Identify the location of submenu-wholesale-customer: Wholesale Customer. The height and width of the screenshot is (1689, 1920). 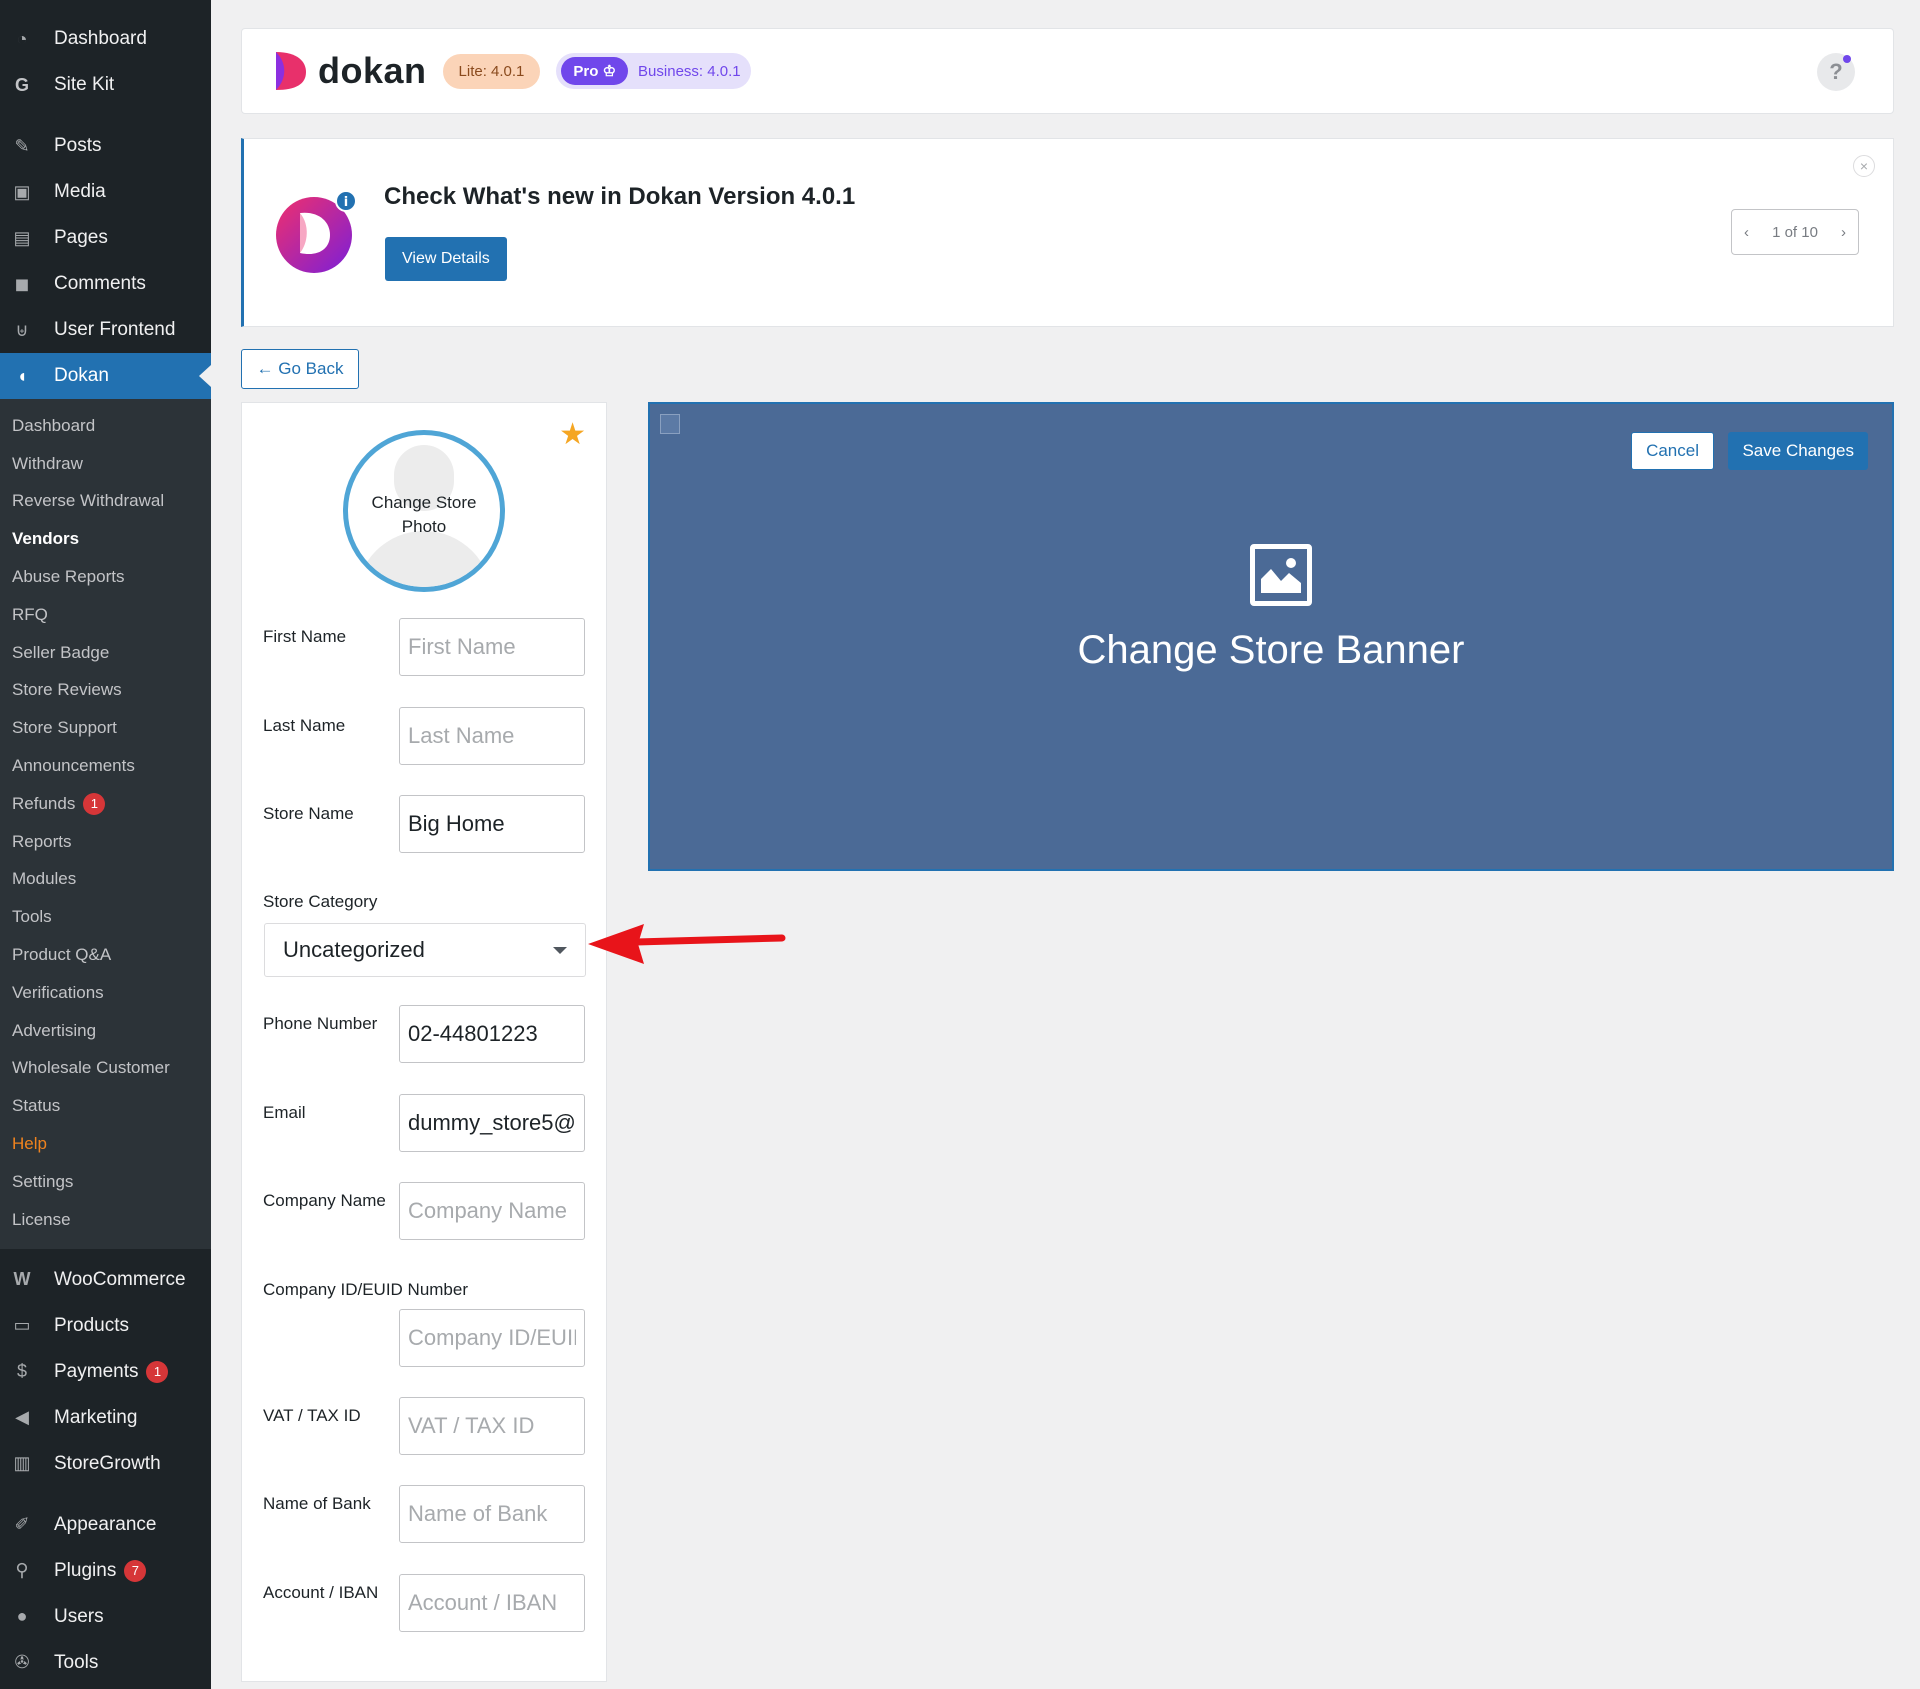
(105, 1069).